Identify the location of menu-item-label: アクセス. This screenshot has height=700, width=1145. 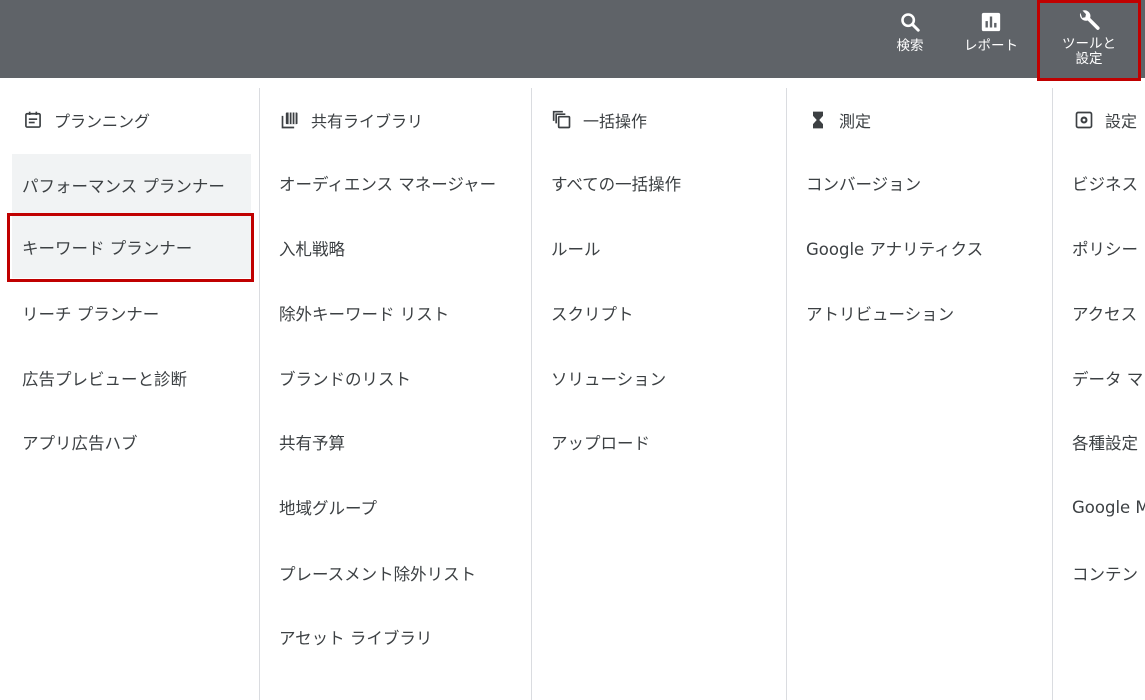
(1105, 314).